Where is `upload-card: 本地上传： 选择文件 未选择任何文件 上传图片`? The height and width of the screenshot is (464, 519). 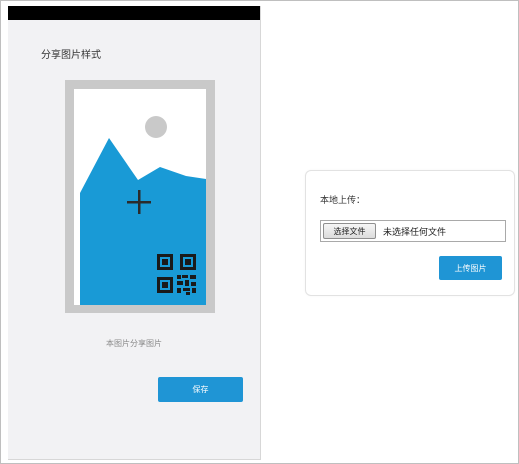
upload-card: 本地上传： 选择文件 未选择任何文件 上传图片 is located at coordinates (410, 233).